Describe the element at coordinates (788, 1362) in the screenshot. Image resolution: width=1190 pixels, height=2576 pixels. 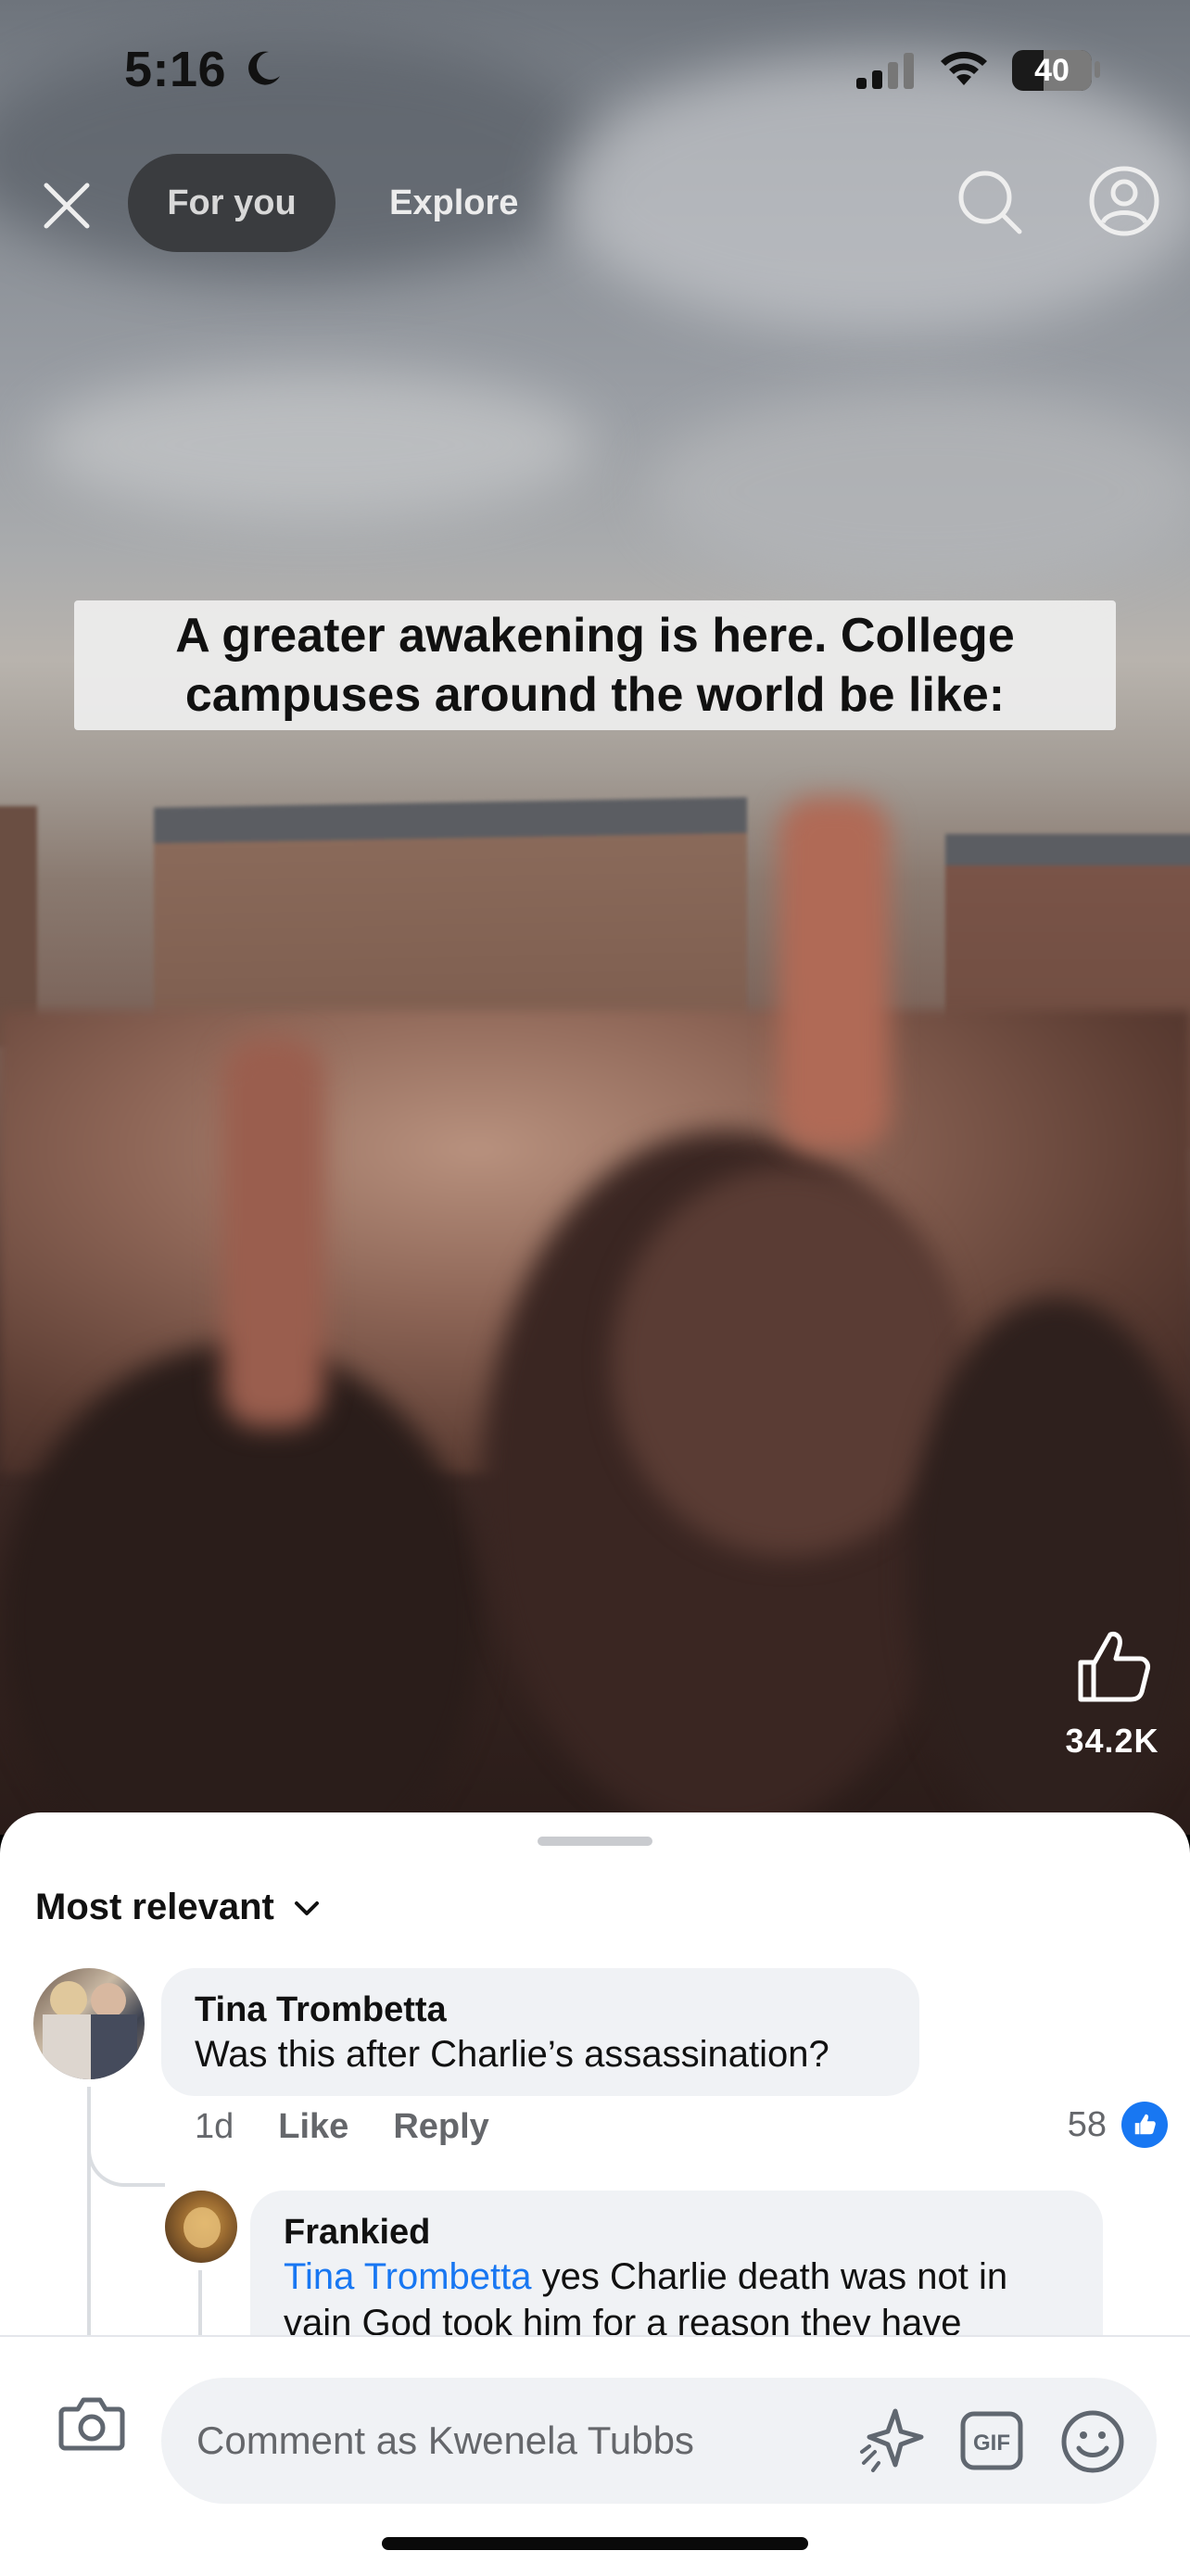
I see `person-head` at that location.